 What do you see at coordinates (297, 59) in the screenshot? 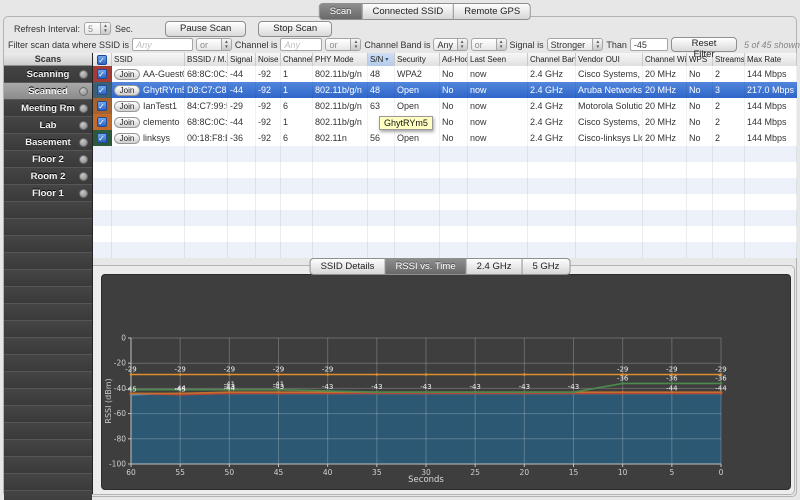
I see `column-header-channel: Channel` at bounding box center [297, 59].